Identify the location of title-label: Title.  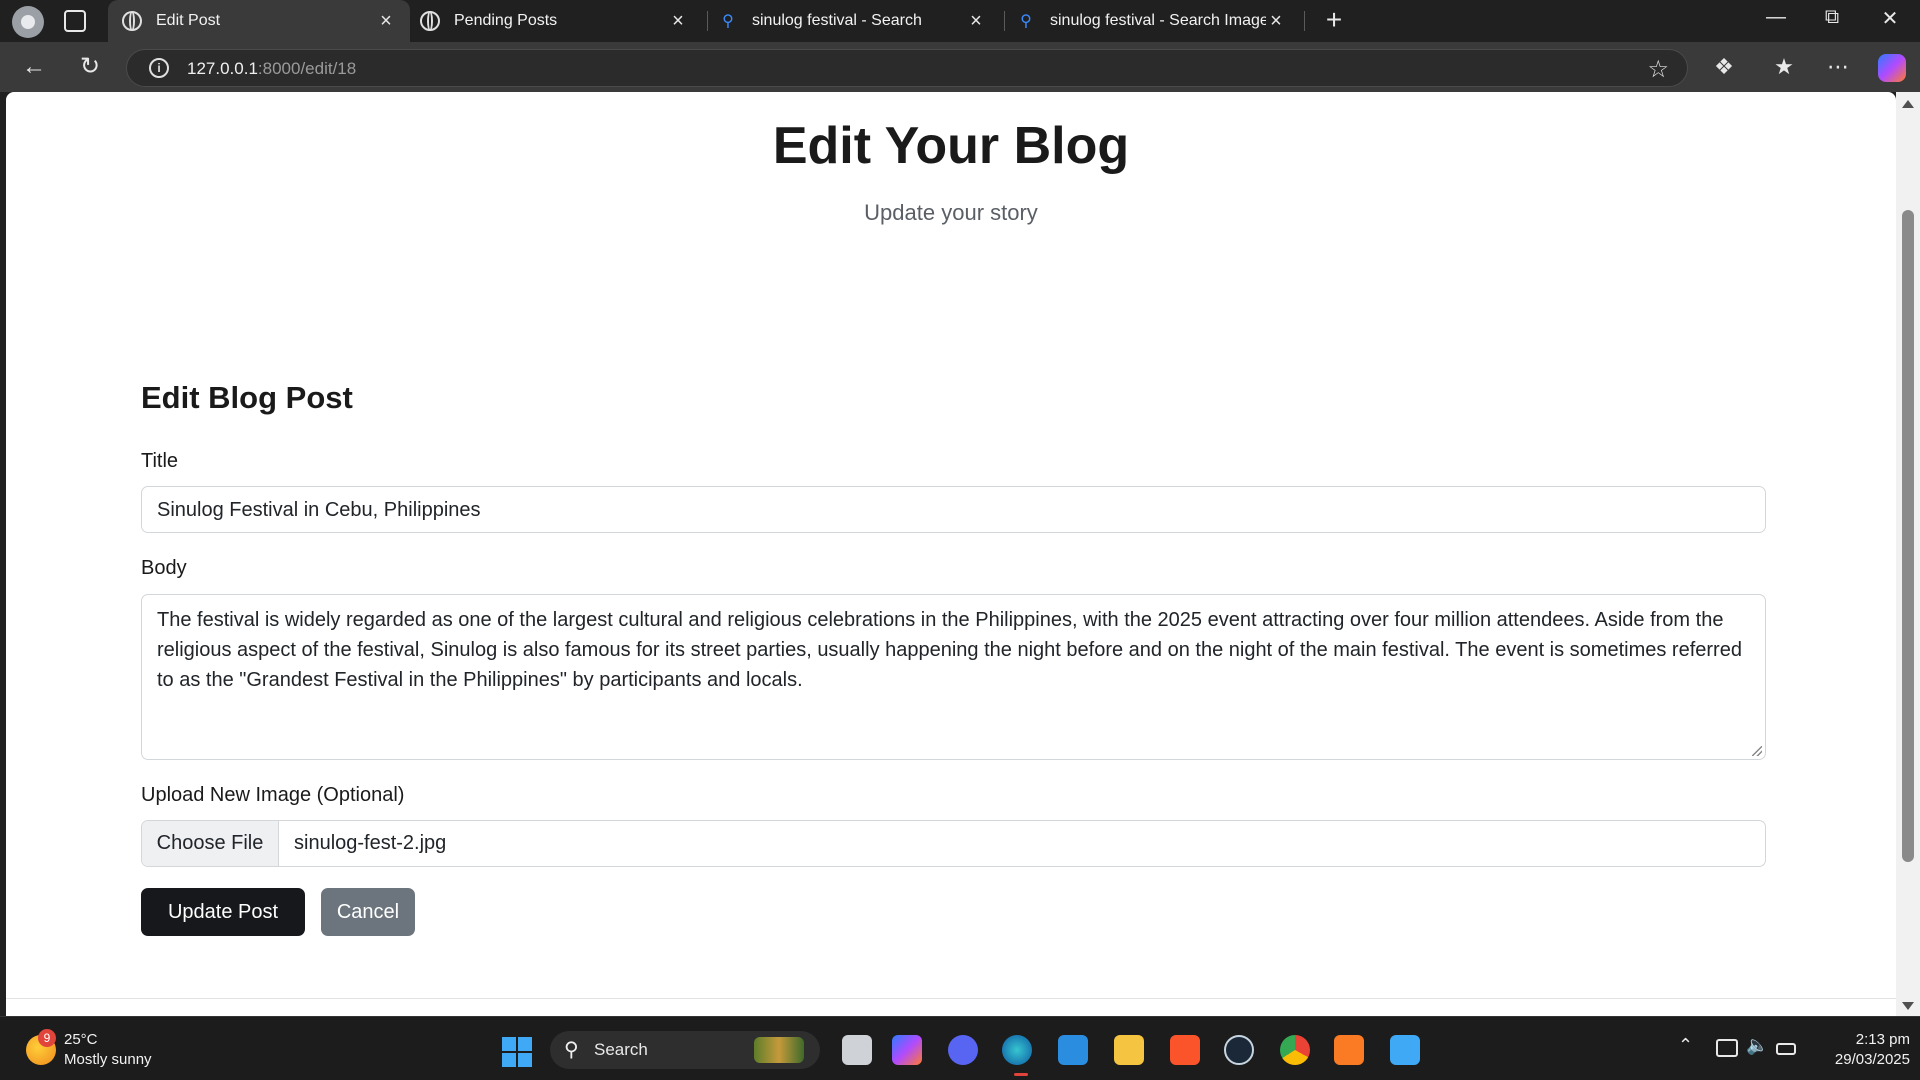
(160, 461).